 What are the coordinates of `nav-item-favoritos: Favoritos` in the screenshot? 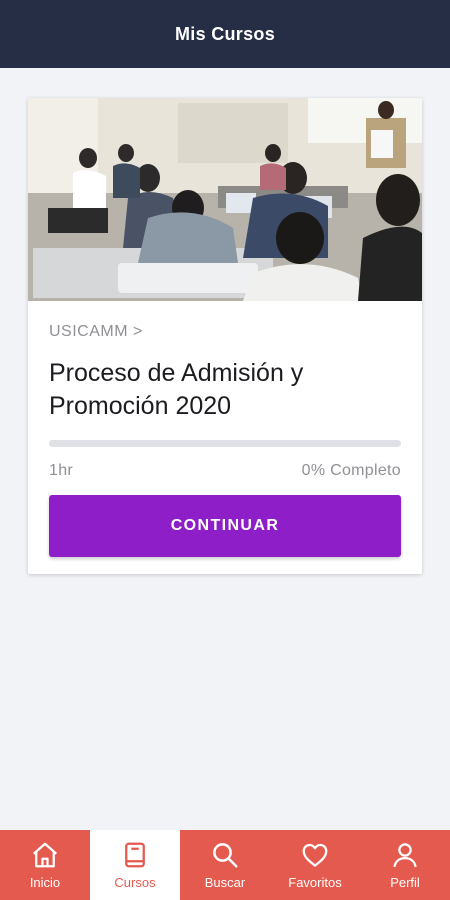 It's located at (315, 865).